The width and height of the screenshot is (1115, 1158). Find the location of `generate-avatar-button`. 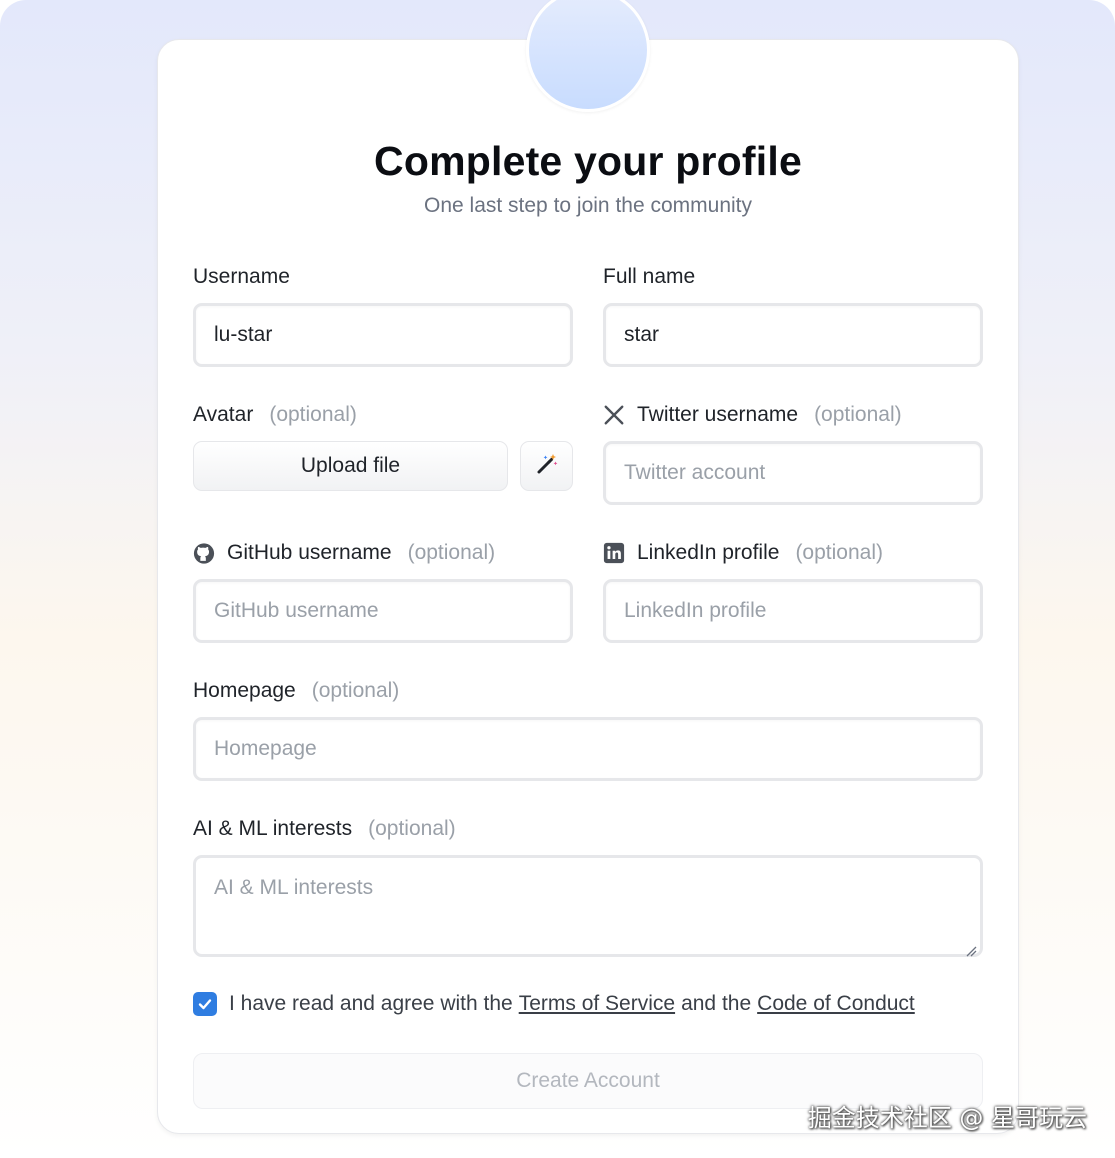

generate-avatar-button is located at coordinates (546, 466).